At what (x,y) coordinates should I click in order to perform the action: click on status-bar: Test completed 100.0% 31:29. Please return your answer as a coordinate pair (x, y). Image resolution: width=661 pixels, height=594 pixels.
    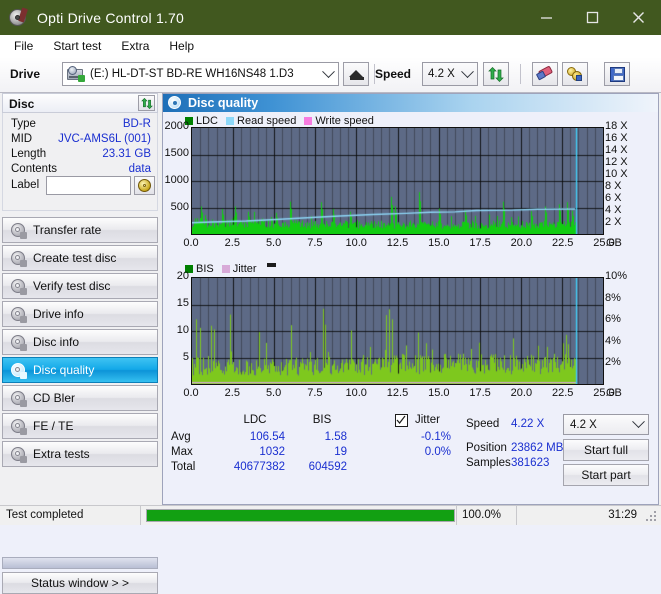
    Looking at the image, I should click on (330, 515).